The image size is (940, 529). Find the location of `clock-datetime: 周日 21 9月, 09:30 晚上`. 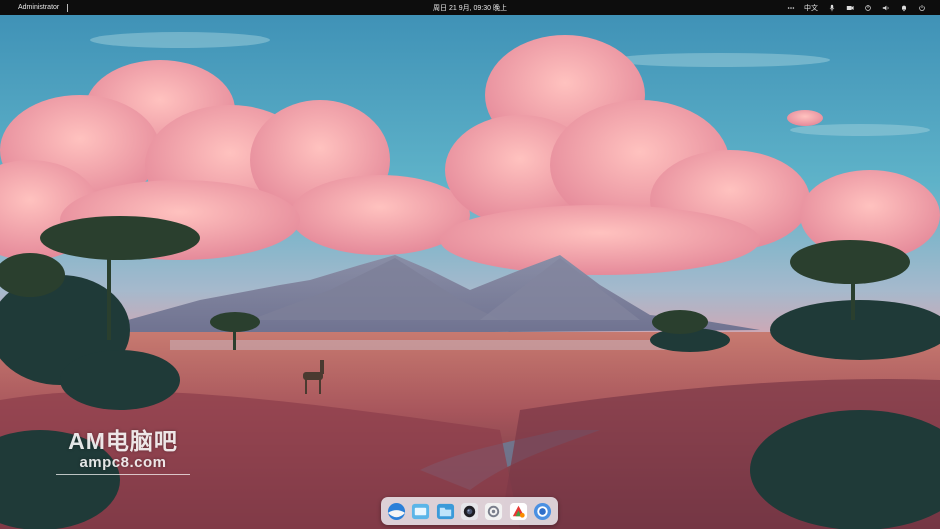

clock-datetime: 周日 21 9月, 09:30 晚上 is located at coordinates (470, 8).